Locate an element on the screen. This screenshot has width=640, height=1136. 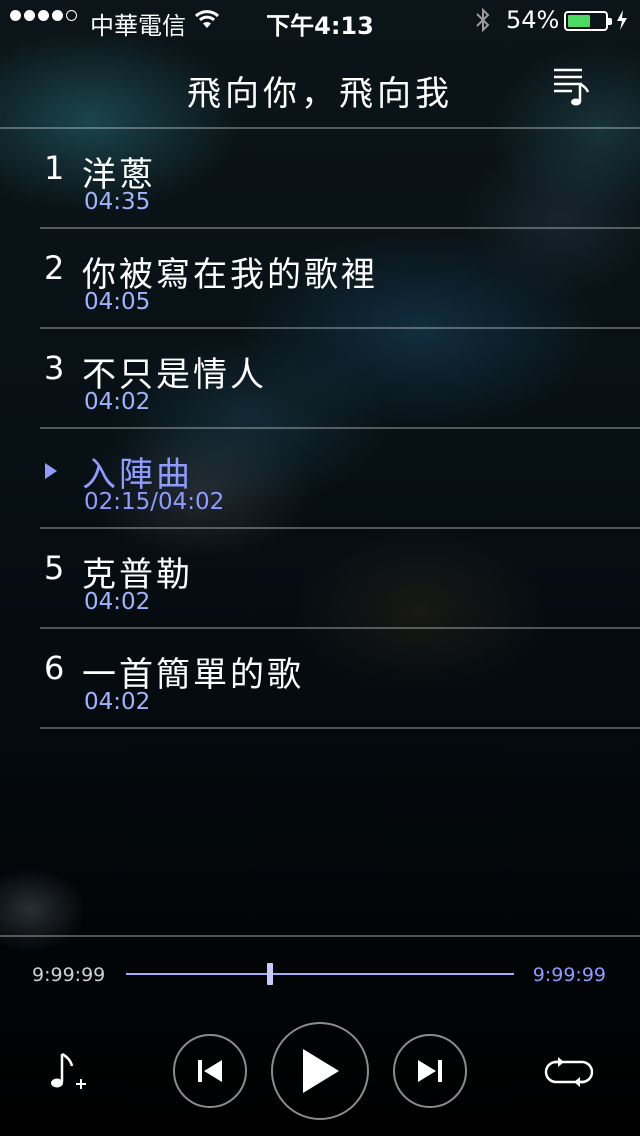
play-button is located at coordinates (320, 1071).